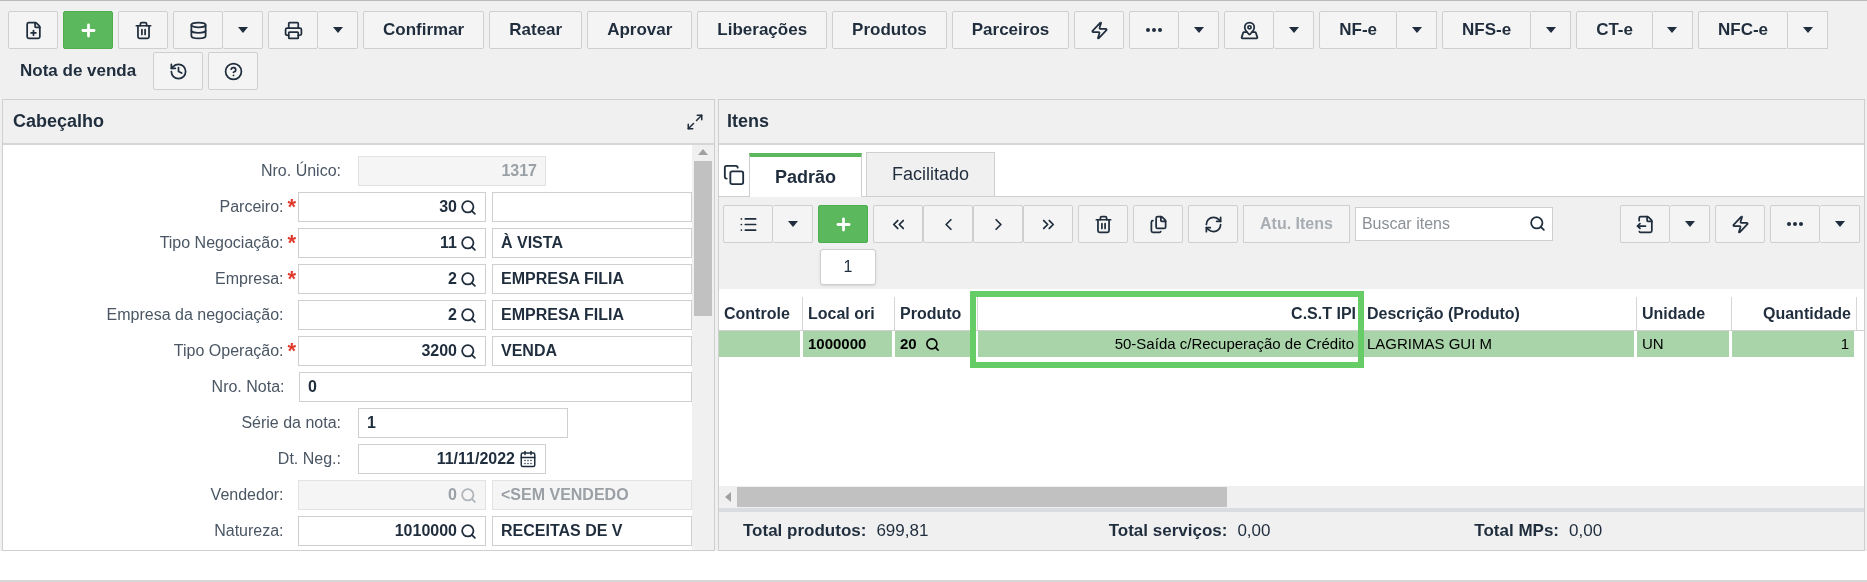 The width and height of the screenshot is (1867, 582). Describe the element at coordinates (592, 279) in the screenshot. I see `description-field: EMPRESA FILIA` at that location.